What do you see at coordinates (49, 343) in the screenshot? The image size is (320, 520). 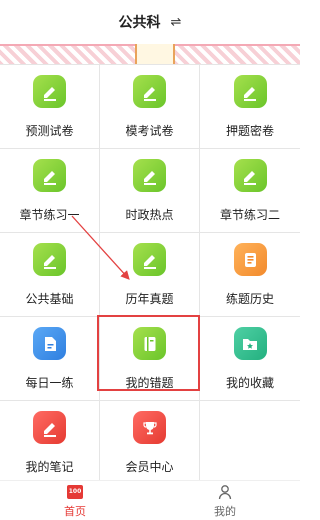 I see `document-icon` at bounding box center [49, 343].